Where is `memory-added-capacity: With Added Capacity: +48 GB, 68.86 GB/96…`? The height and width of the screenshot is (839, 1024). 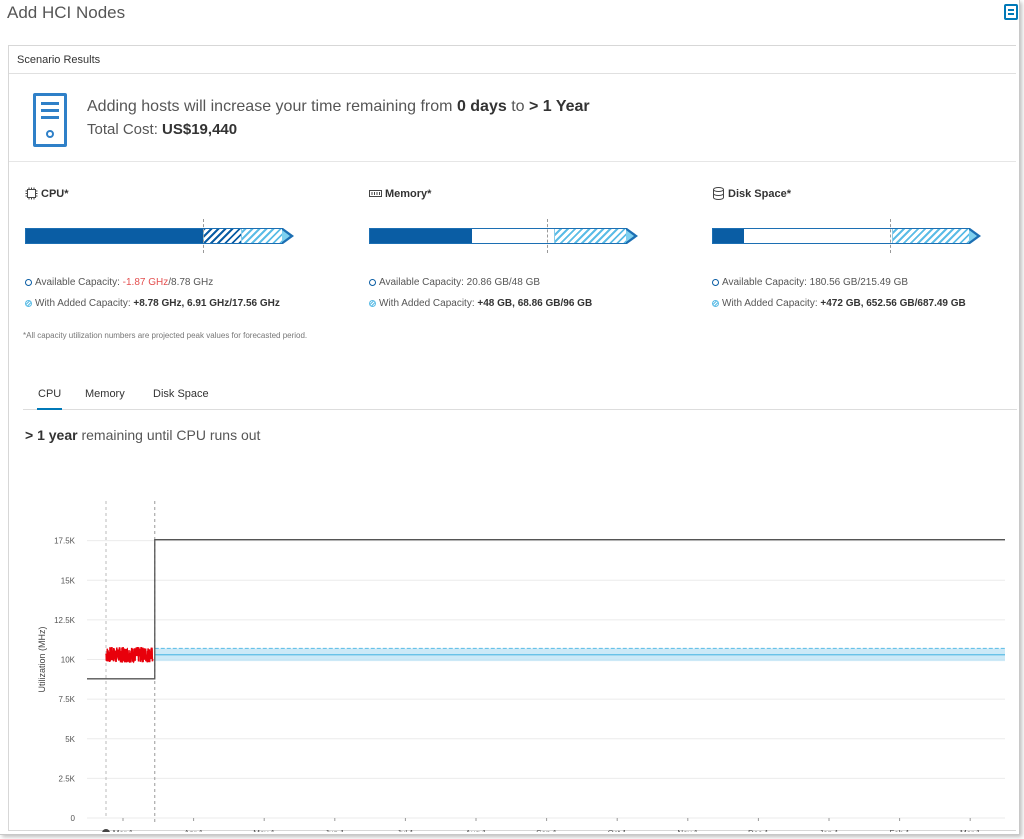
memory-added-capacity: With Added Capacity: +48 GB, 68.86 GB/96… is located at coordinates (480, 303).